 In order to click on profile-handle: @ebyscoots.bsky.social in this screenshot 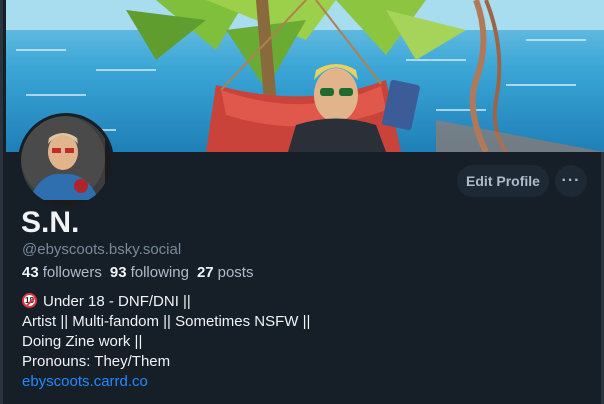, I will do `click(102, 249)`.